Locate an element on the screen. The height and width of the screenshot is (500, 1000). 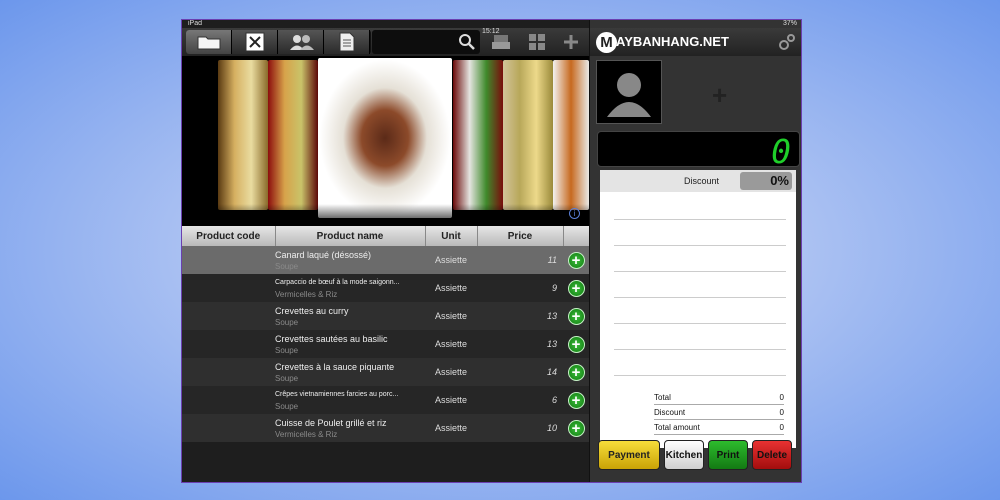
payment-button: Payment is located at coordinates (629, 455).